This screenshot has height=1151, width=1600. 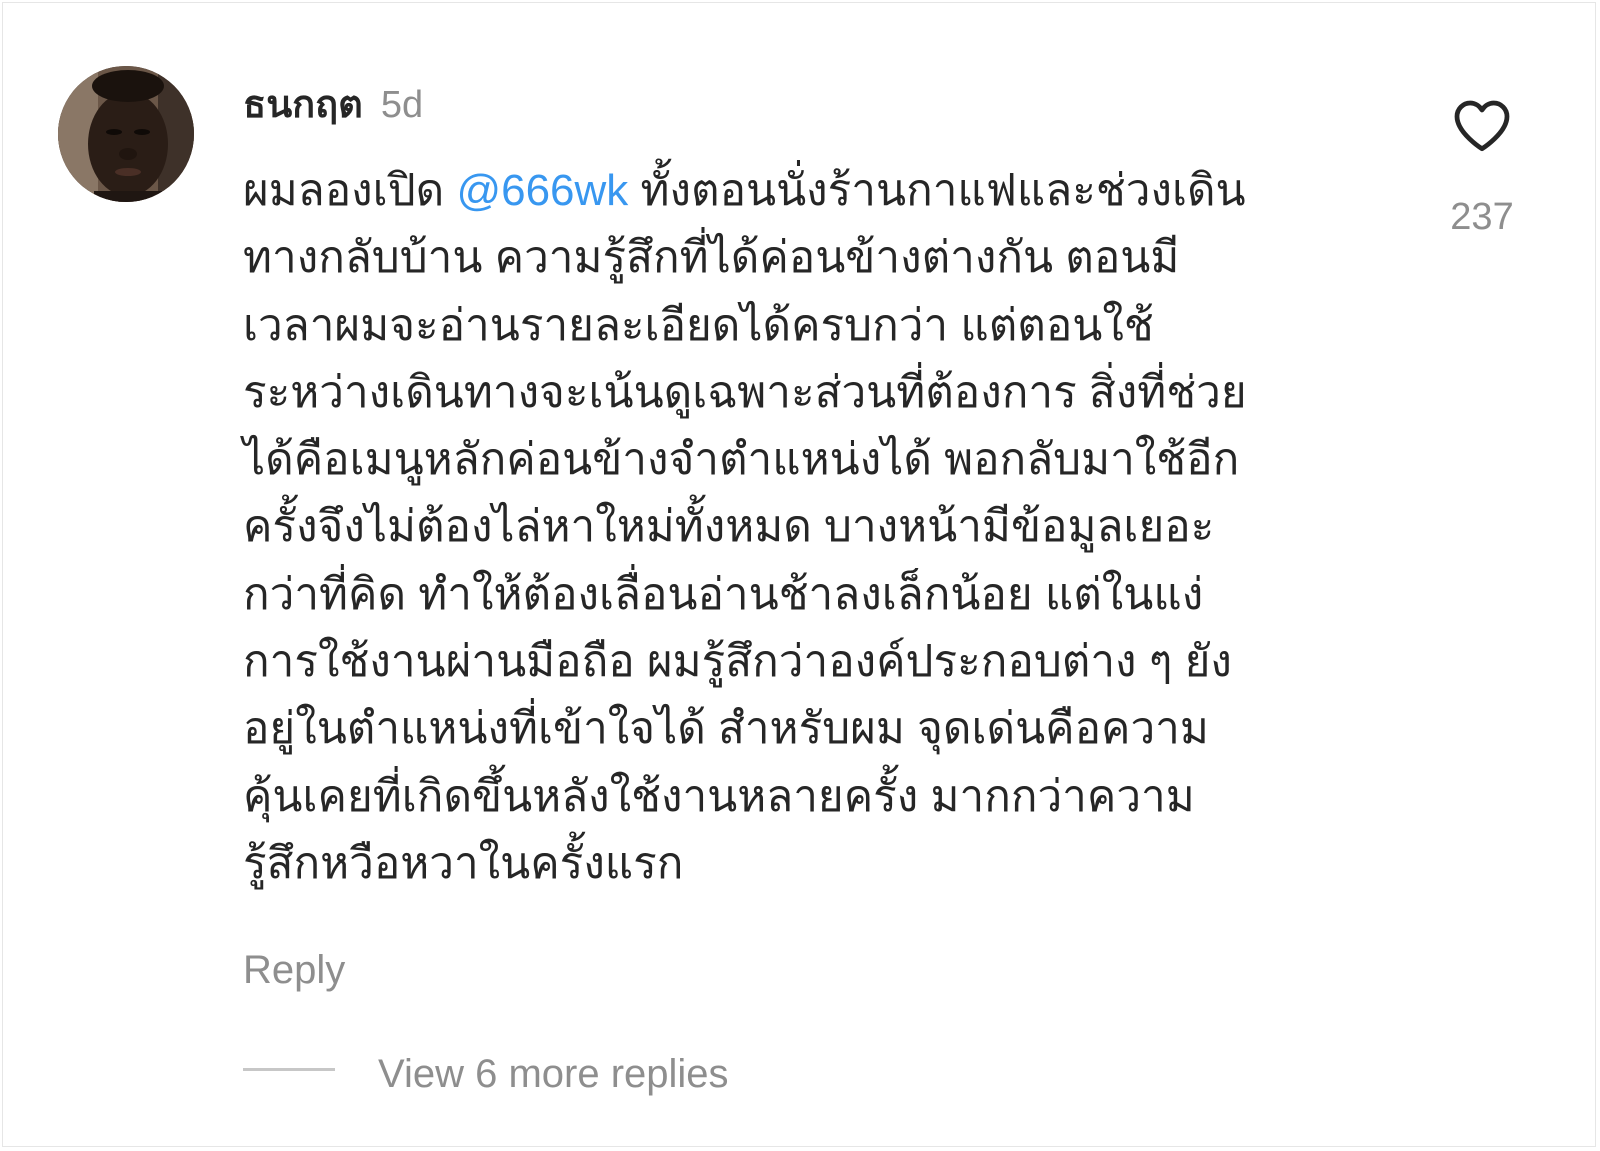 I want to click on avatar-image, so click(x=126, y=134).